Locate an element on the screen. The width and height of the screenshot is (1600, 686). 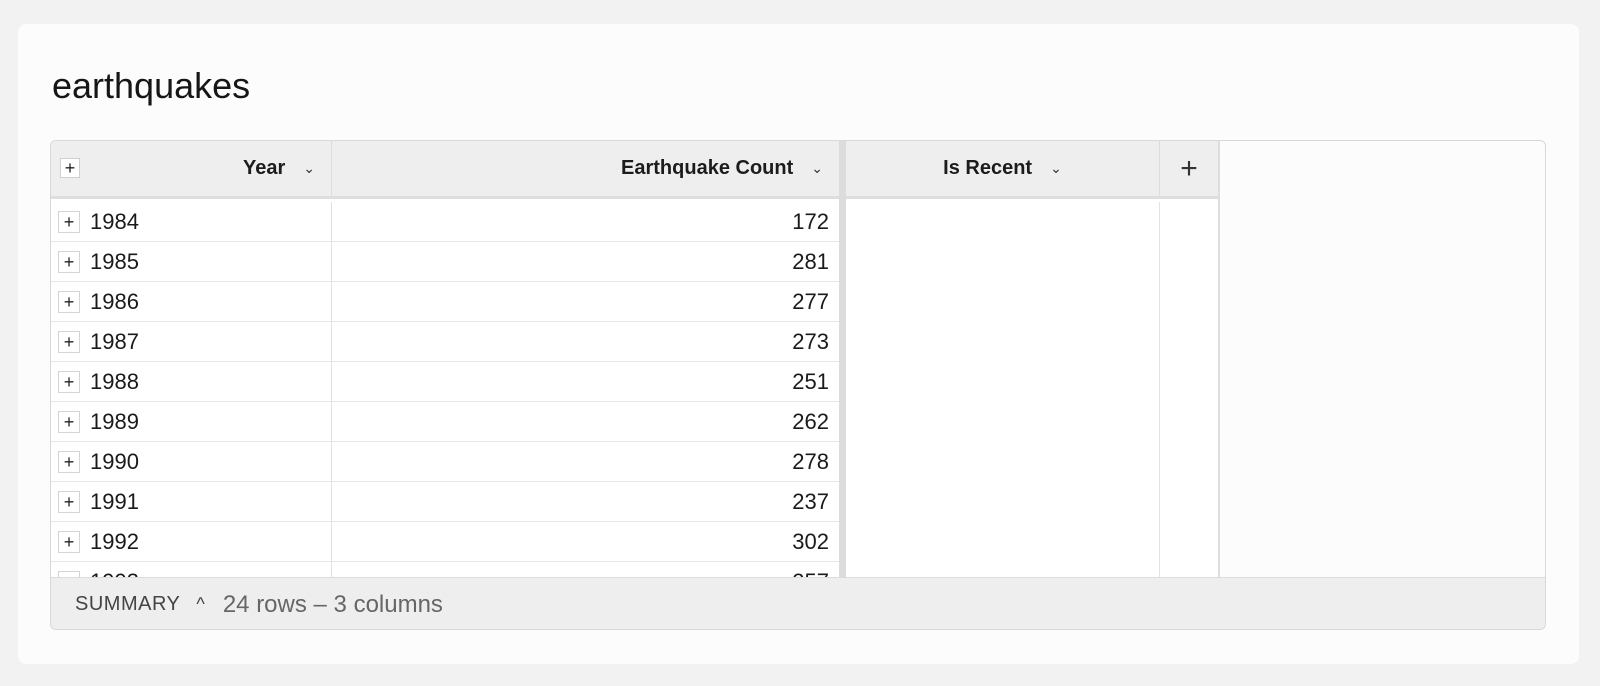
table-row: +1986 277 is located at coordinates (445, 302).